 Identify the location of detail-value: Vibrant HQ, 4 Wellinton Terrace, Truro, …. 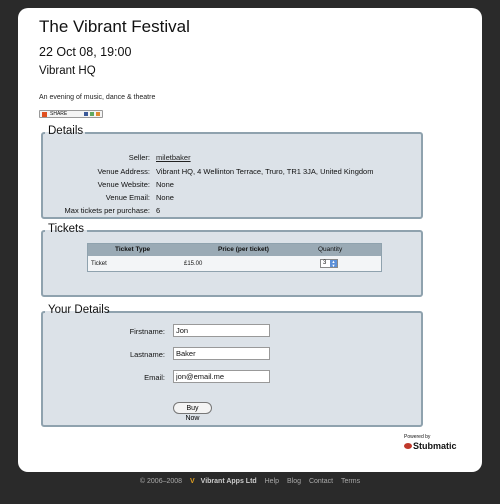
(265, 171).